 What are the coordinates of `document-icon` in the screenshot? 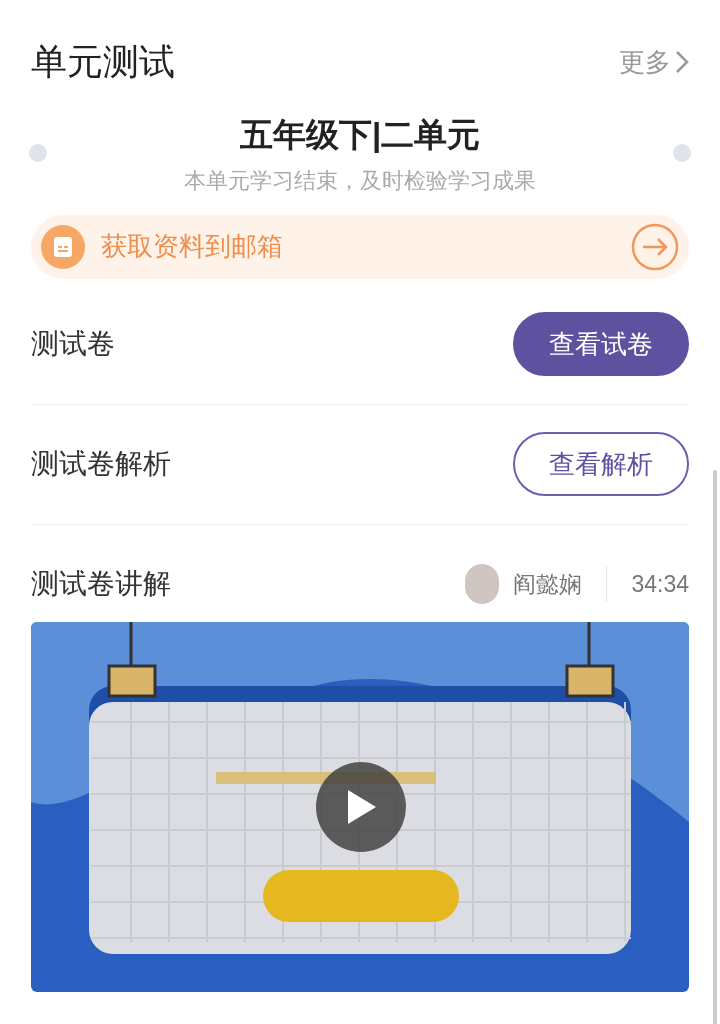 It's located at (63, 246).